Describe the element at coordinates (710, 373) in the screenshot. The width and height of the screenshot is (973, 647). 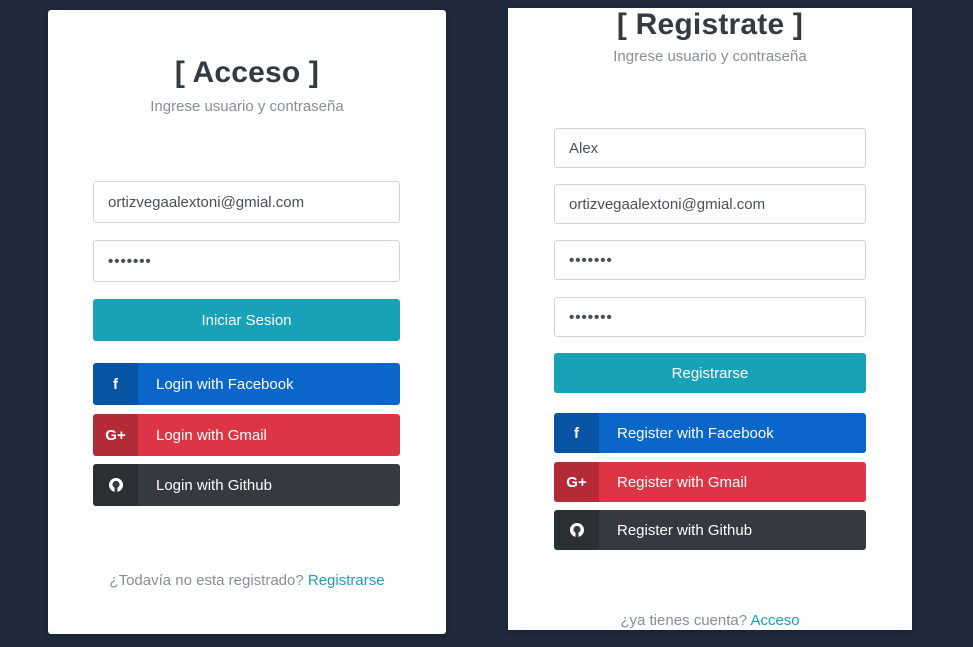
I see `register-button: Registrarse` at that location.